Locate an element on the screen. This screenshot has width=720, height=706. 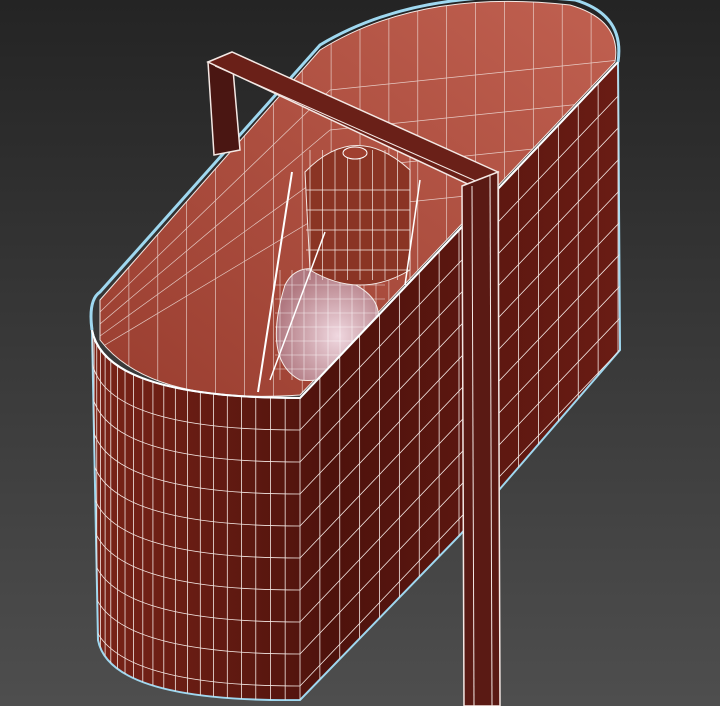
stand-pole is located at coordinates (481, 438).